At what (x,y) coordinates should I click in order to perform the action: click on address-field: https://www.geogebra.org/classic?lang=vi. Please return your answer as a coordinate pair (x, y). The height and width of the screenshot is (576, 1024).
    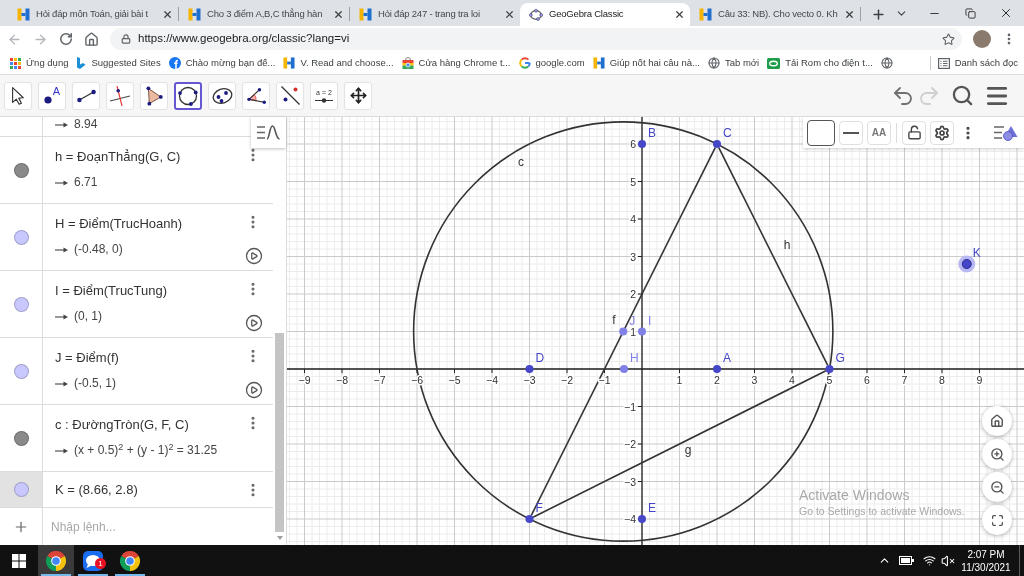
    Looking at the image, I should click on (536, 39).